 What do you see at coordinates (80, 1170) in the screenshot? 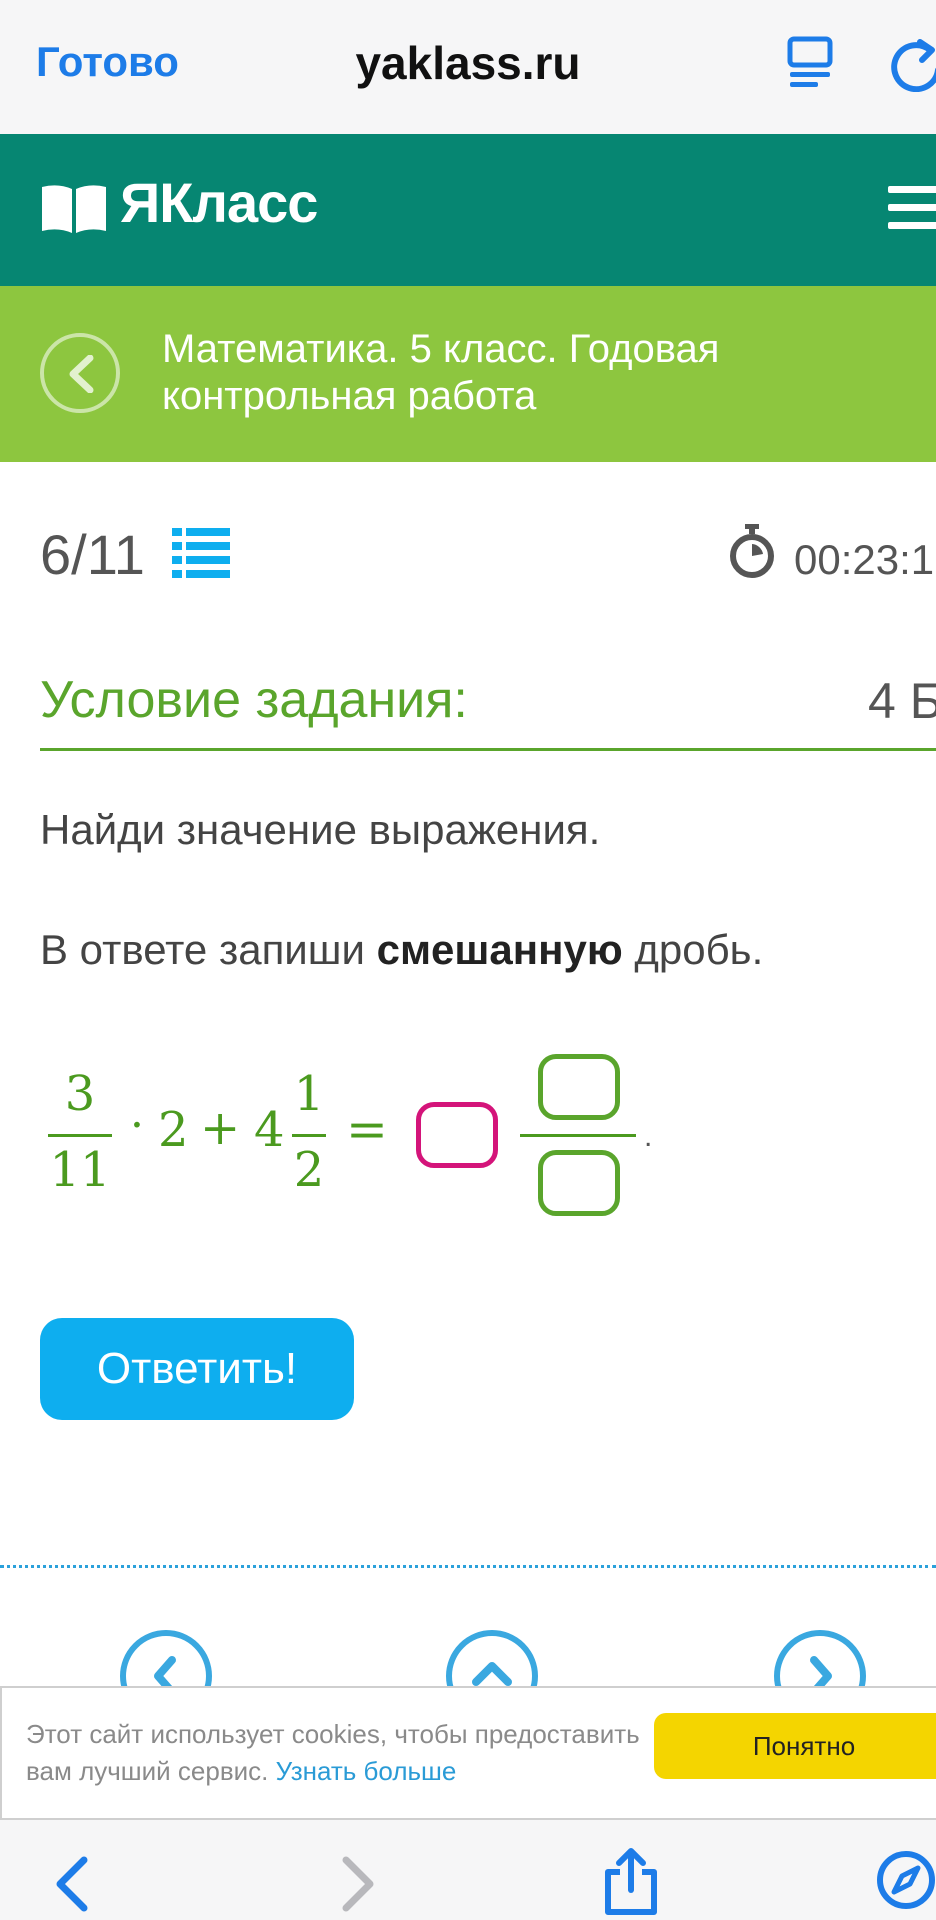
I see `fraction1-denominator: 11` at bounding box center [80, 1170].